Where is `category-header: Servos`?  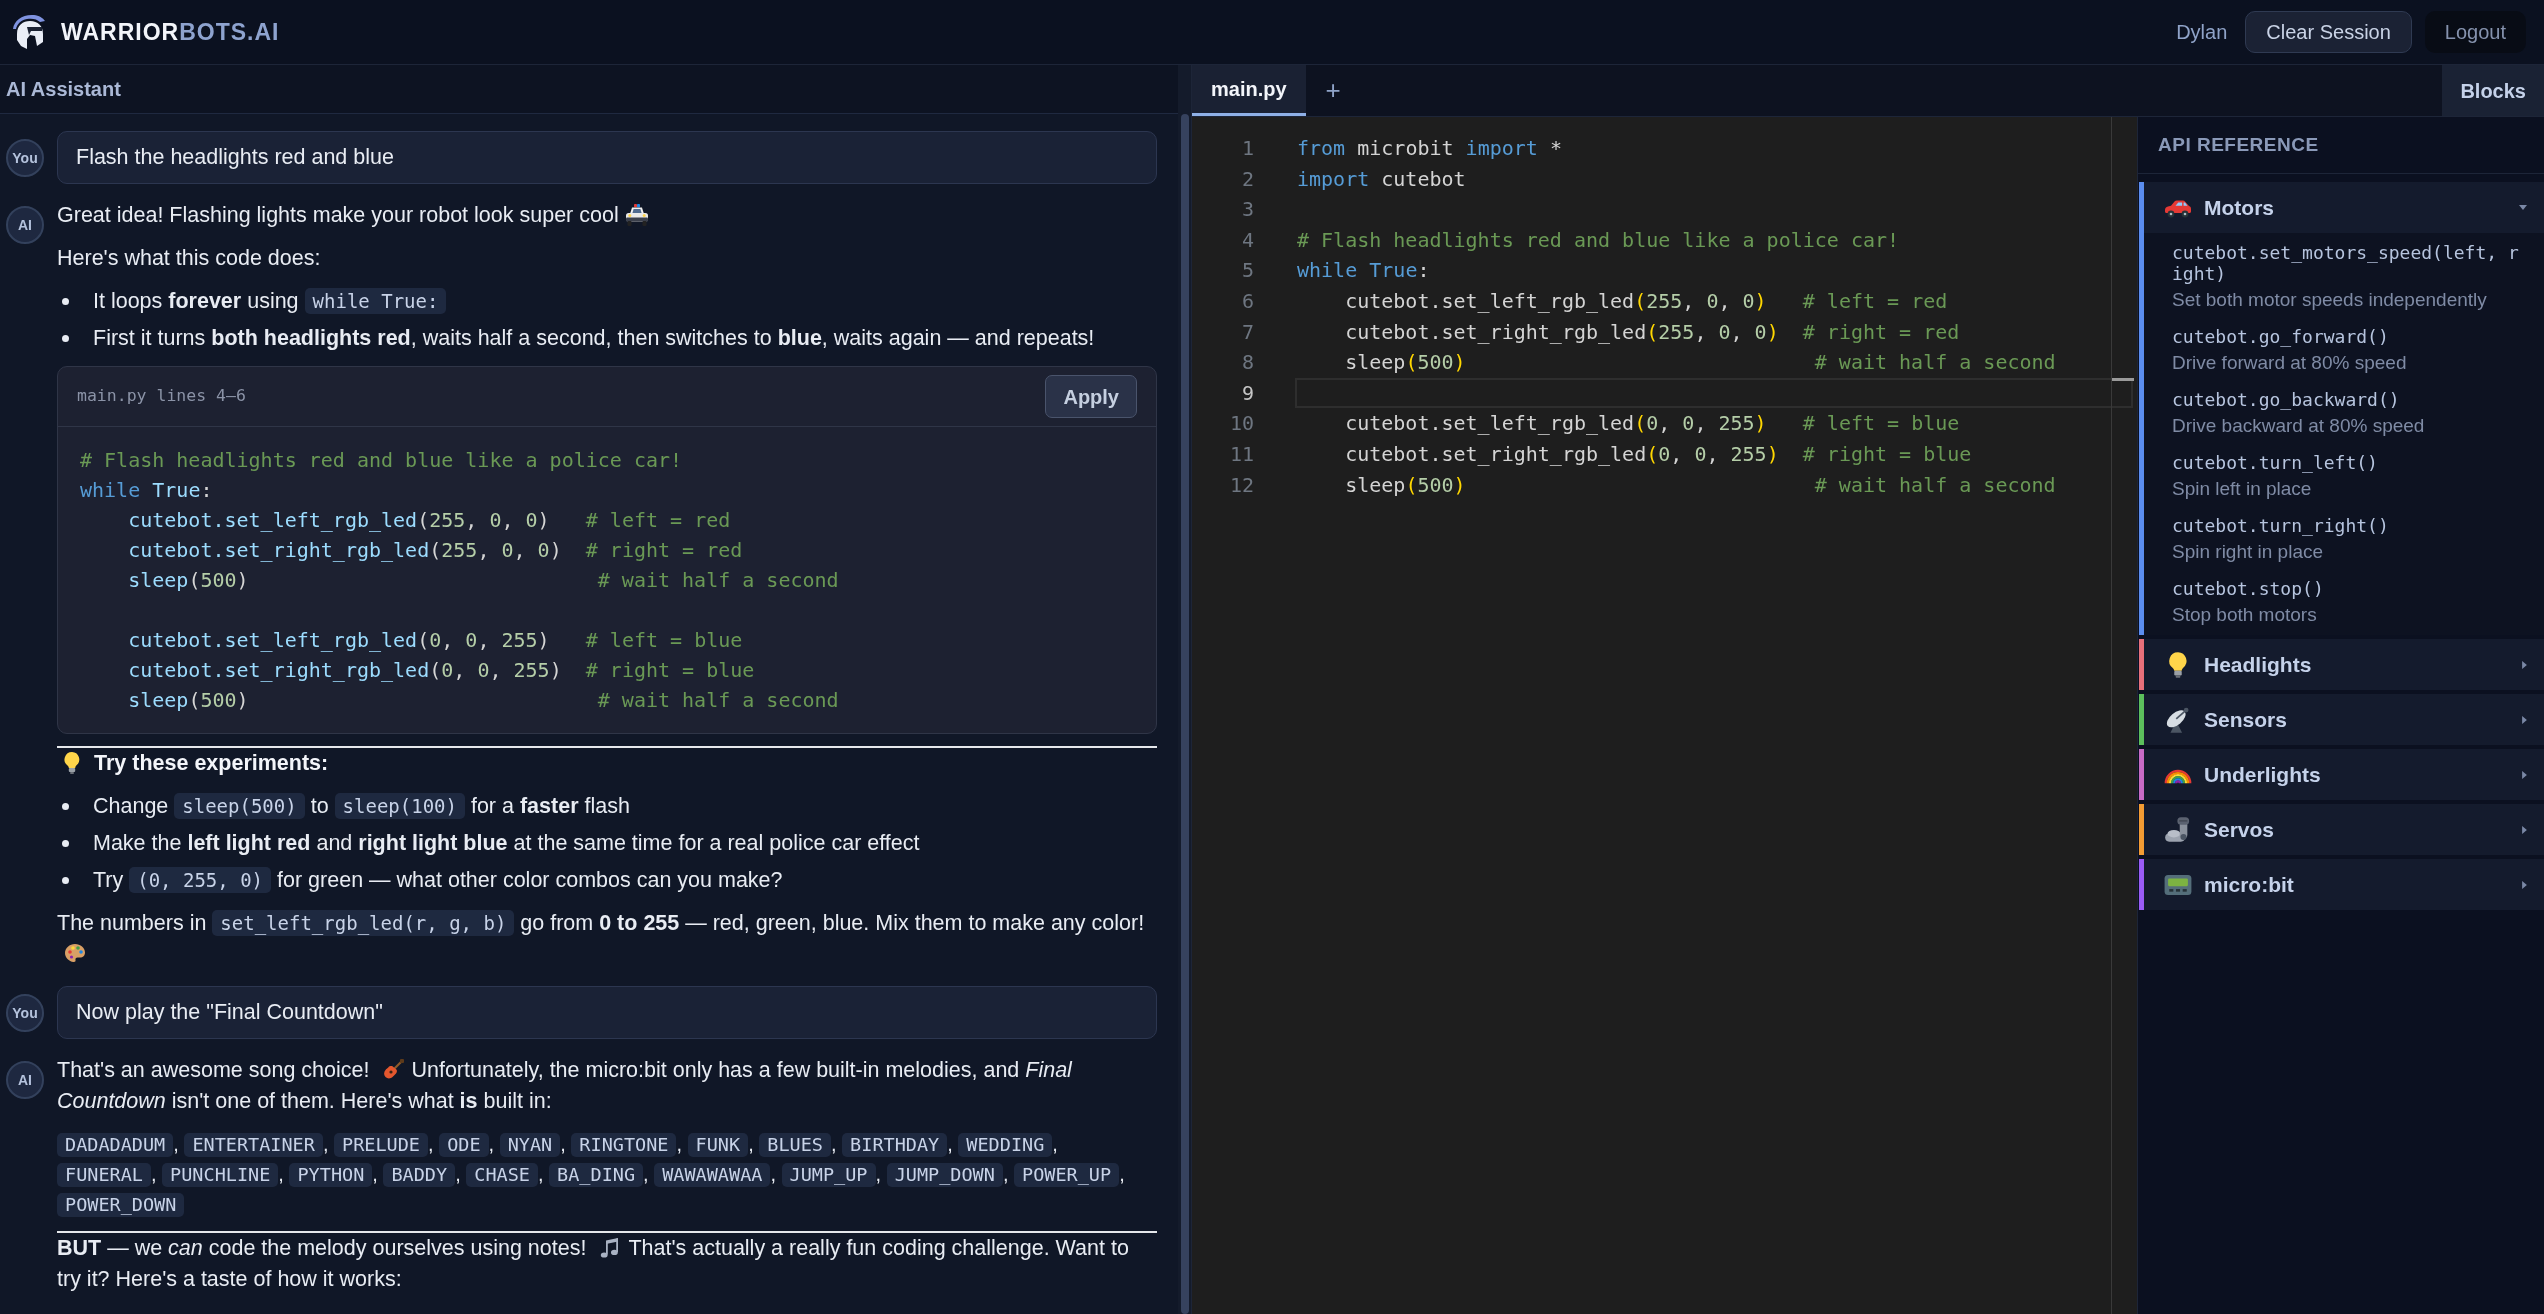 category-header: Servos is located at coordinates (2344, 829).